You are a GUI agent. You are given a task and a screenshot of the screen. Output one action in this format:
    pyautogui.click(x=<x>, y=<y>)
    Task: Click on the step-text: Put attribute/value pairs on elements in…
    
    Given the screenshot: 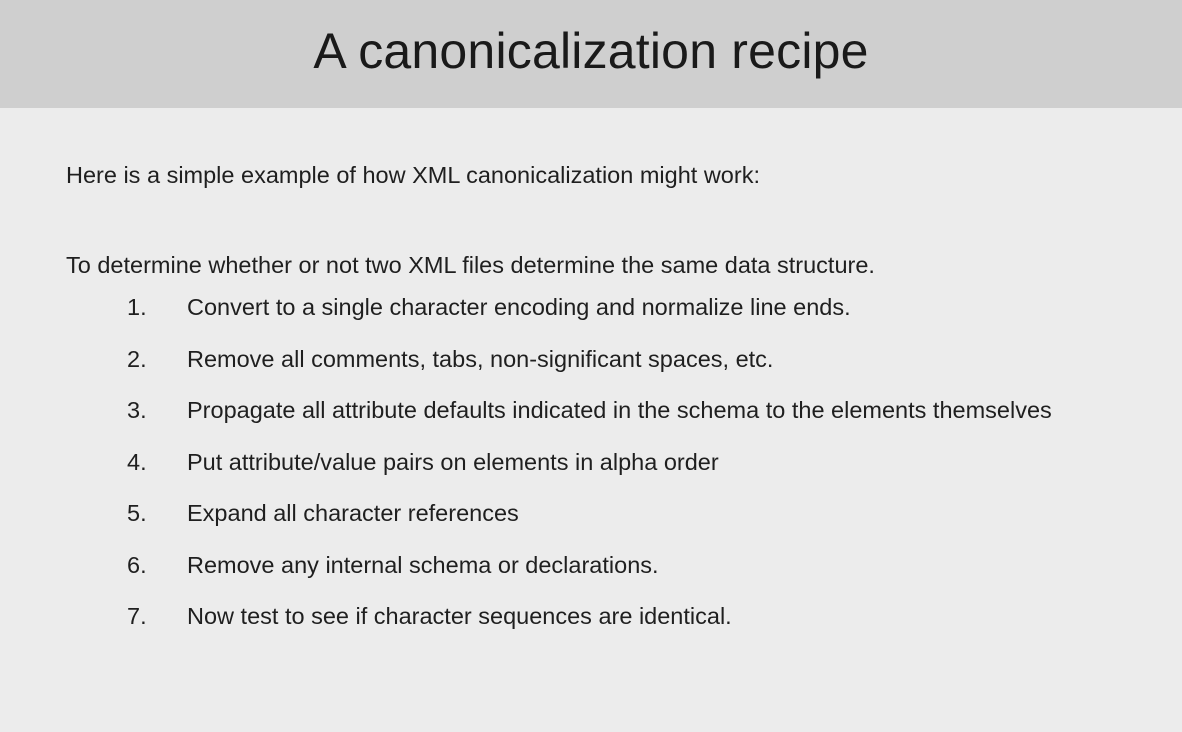 What is the action you would take?
    pyautogui.click(x=453, y=461)
    